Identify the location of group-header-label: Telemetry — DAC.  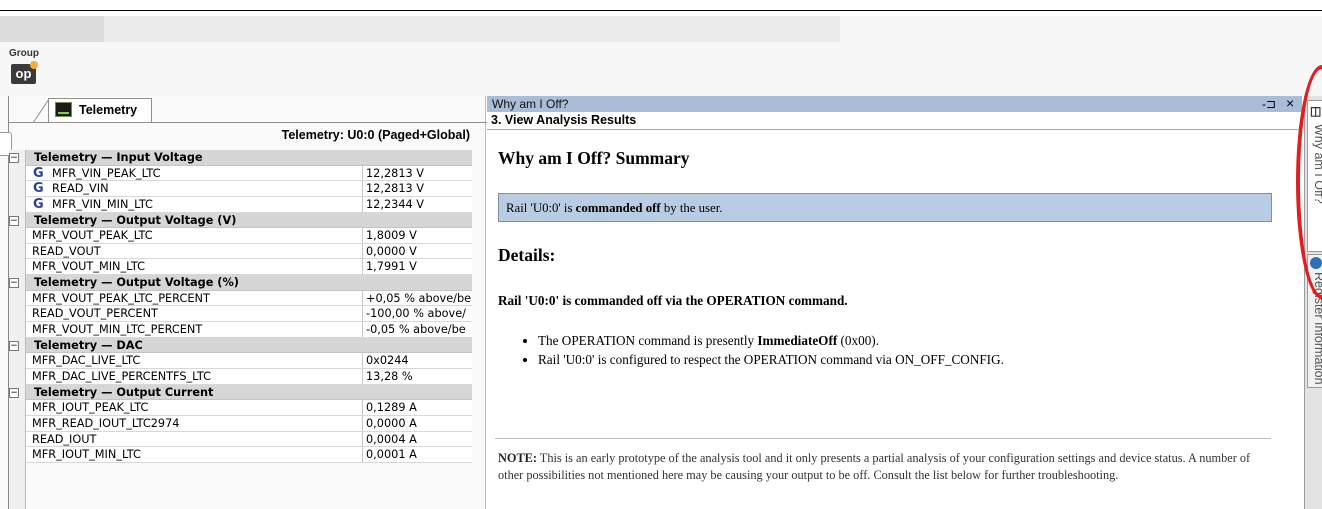
(88, 345).